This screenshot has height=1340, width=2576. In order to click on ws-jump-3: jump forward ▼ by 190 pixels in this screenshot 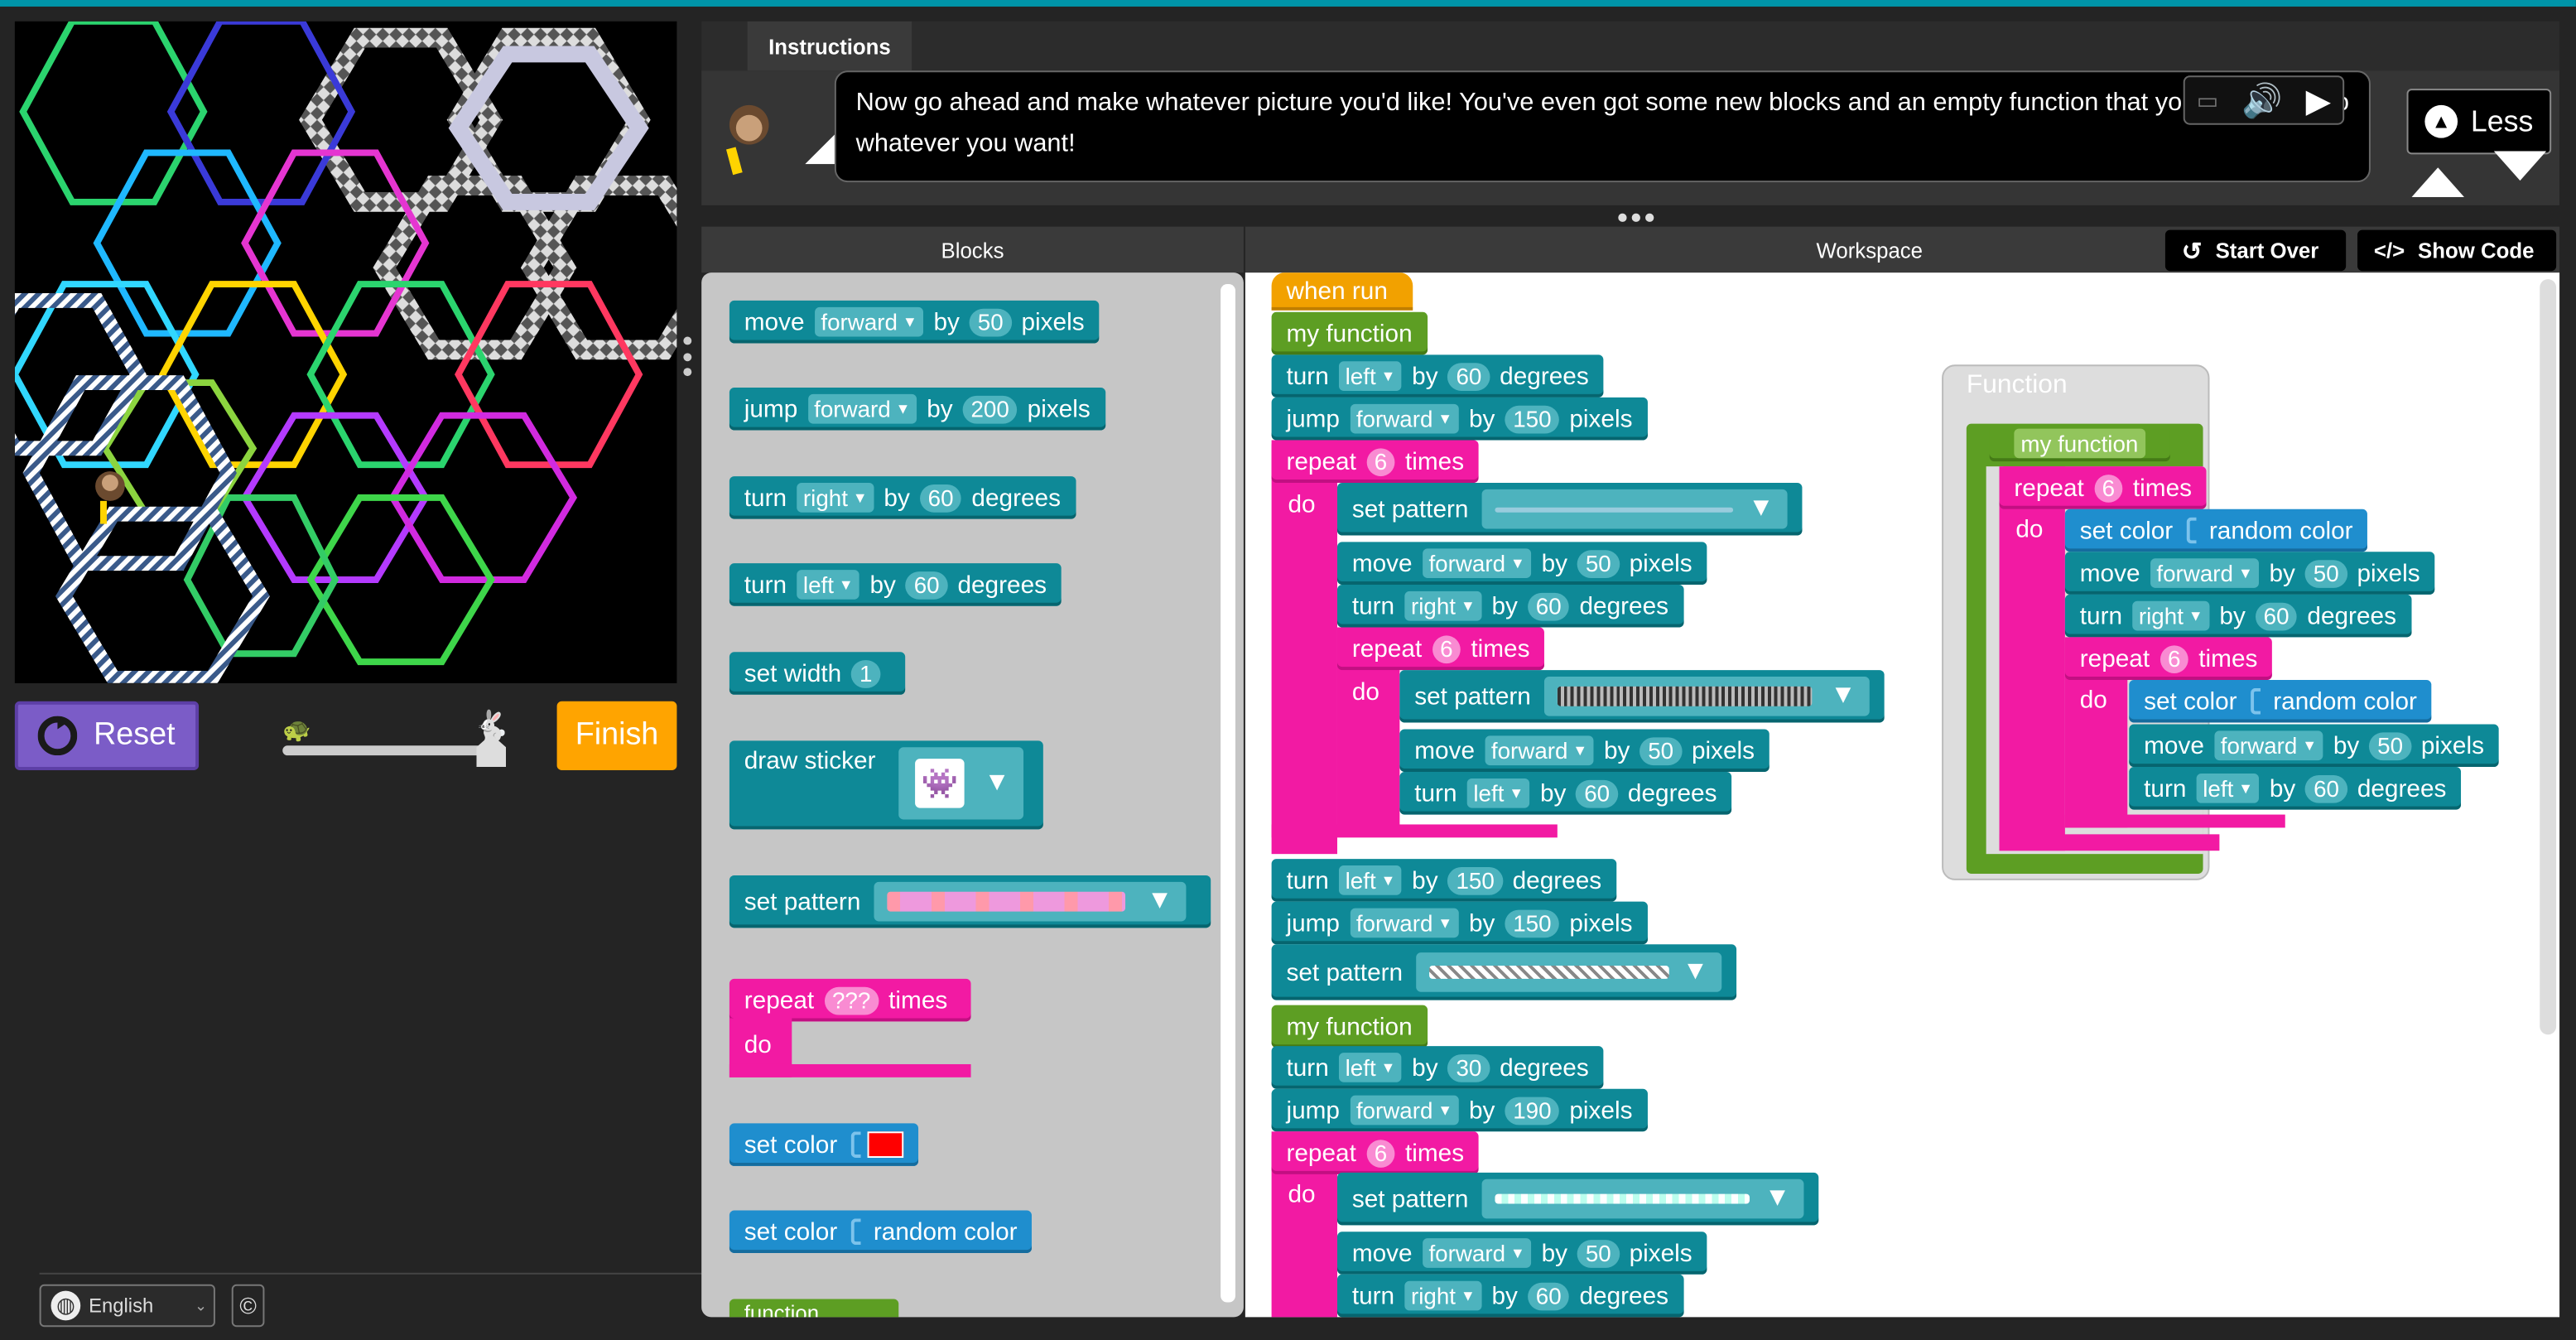, I will do `click(1459, 1110)`.